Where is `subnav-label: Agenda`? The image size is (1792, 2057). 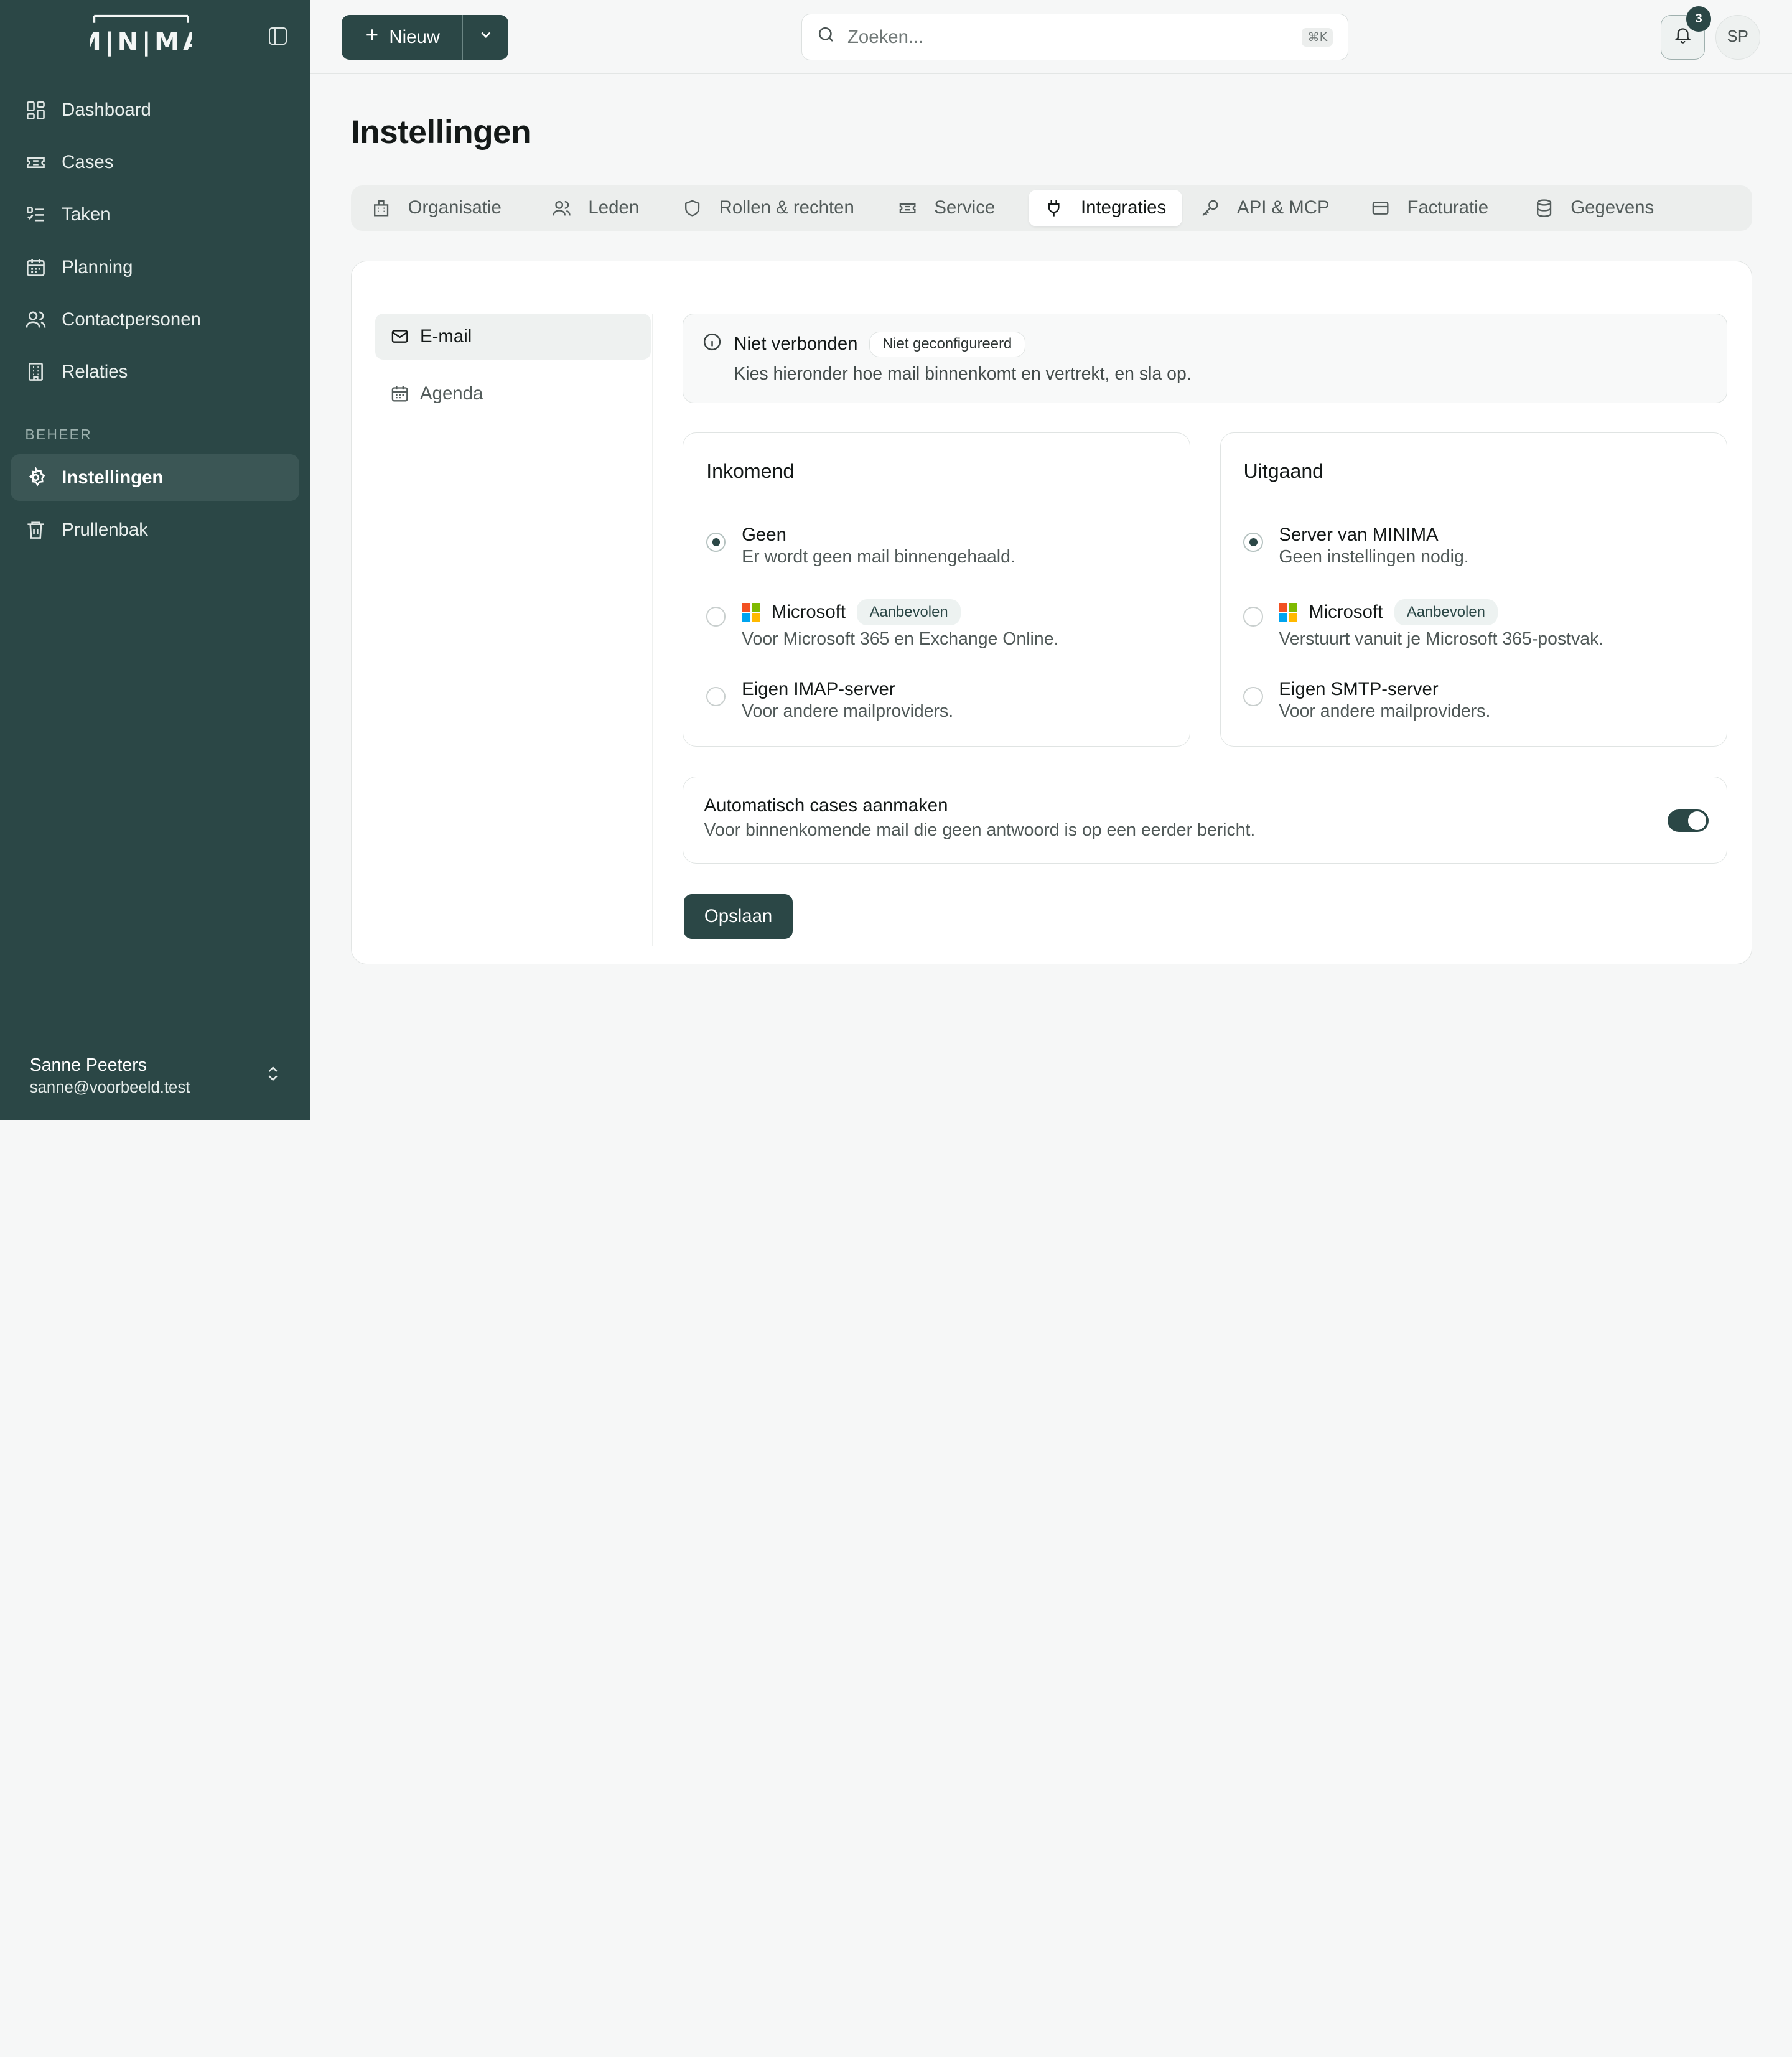 subnav-label: Agenda is located at coordinates (451, 393).